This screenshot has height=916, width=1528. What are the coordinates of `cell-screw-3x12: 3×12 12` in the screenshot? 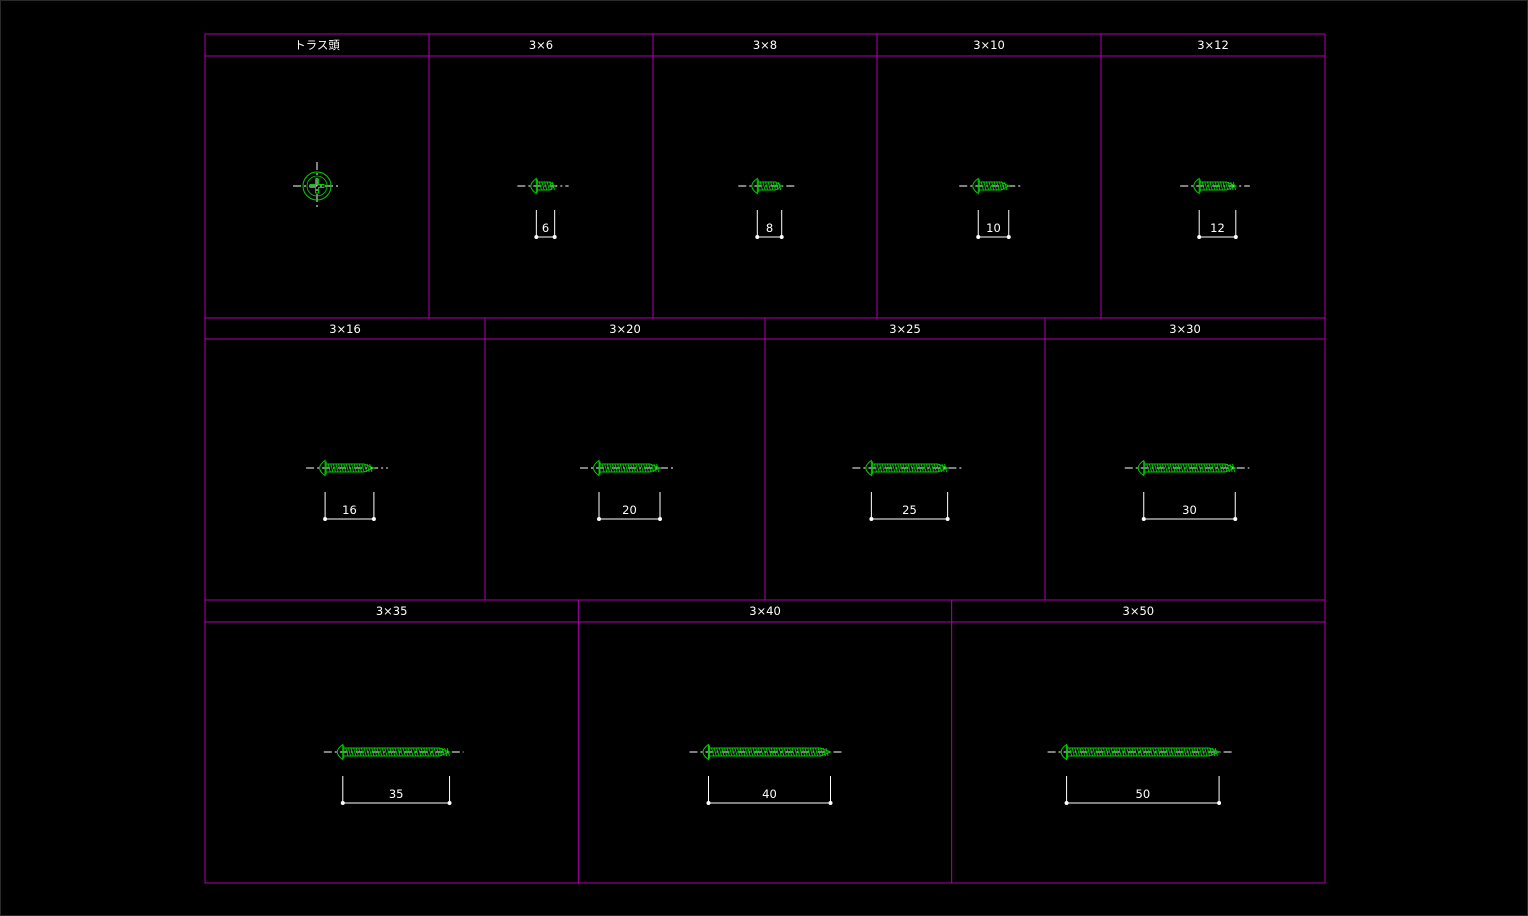 It's located at (1215, 138).